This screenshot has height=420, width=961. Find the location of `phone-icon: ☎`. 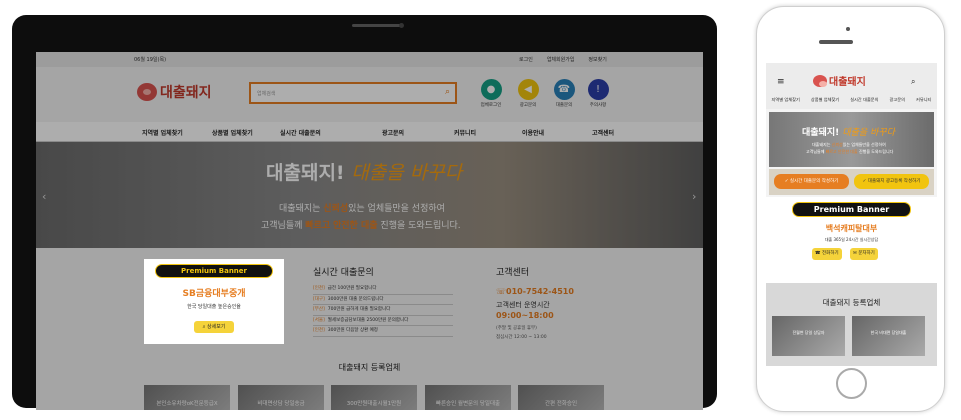

phone-icon: ☎ is located at coordinates (818, 253).